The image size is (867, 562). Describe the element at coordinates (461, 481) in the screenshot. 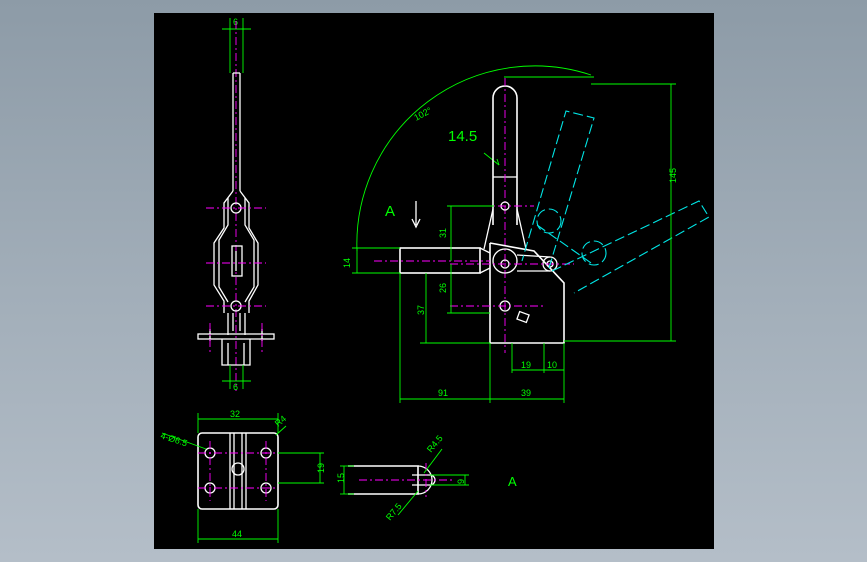

I see `detail-height-right-dim: 9` at that location.